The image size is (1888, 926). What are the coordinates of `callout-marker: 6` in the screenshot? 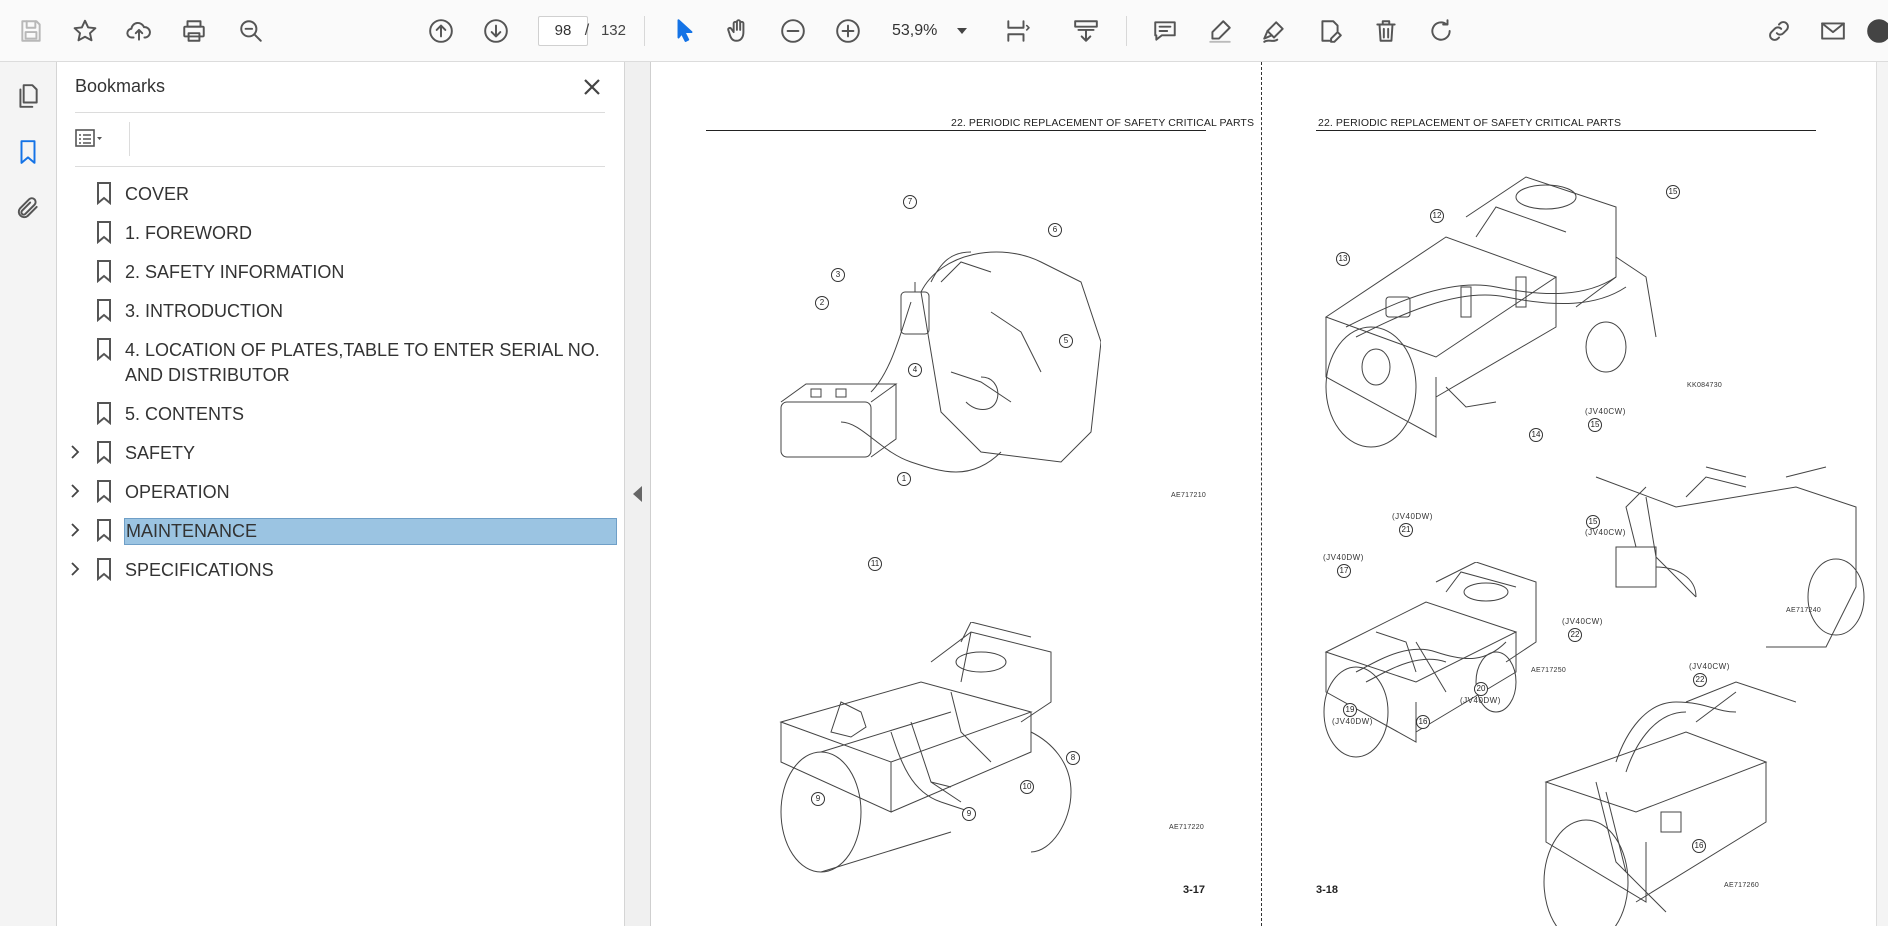 It's located at (1055, 230).